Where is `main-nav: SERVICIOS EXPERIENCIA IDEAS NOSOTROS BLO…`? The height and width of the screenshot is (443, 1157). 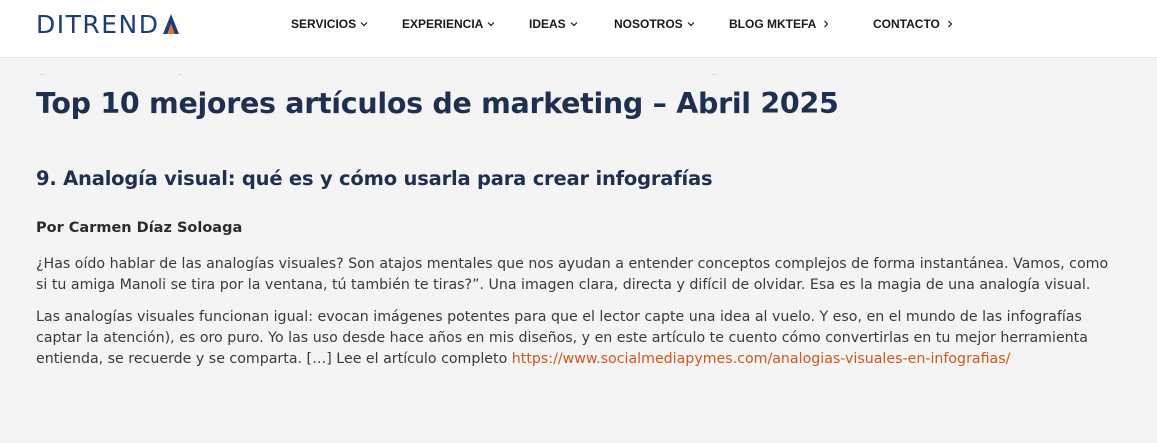
main-nav: SERVICIOS EXPERIENCIA IDEAS NOSOTROS BLO… is located at coordinates (578, 24).